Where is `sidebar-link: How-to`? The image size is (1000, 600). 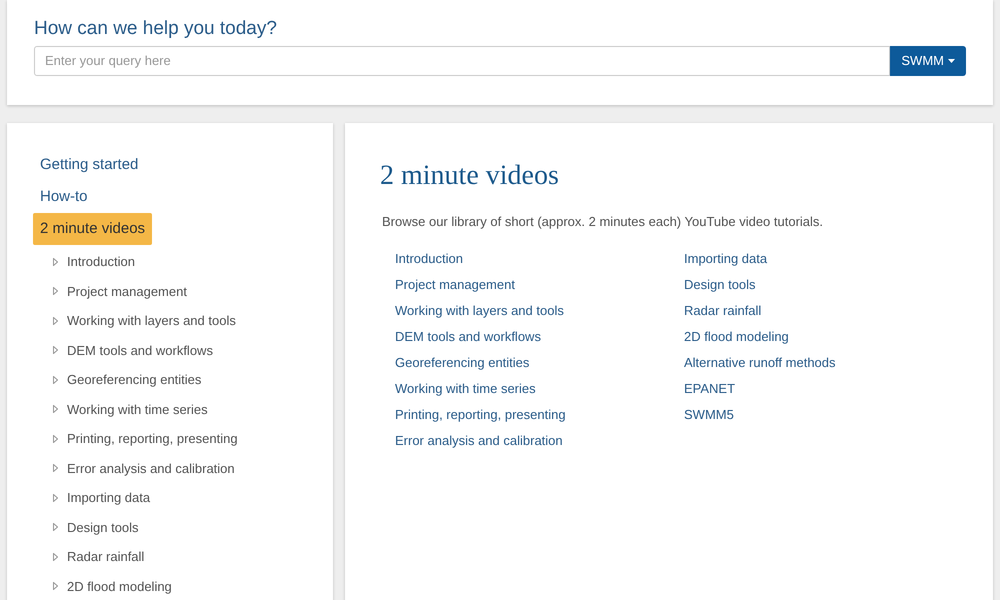
sidebar-link: How-to is located at coordinates (64, 197).